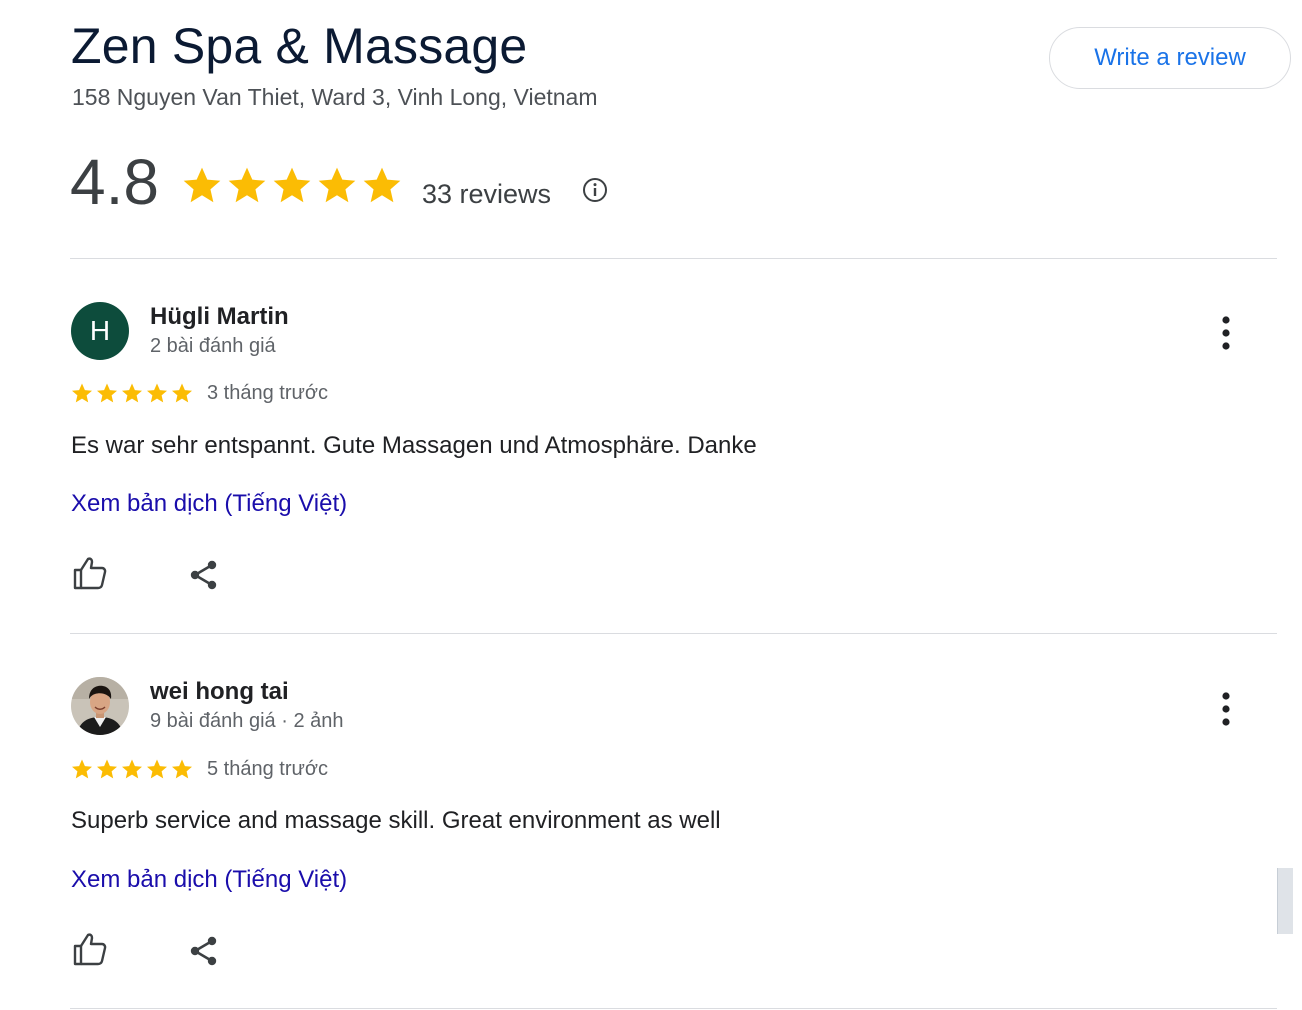 The height and width of the screenshot is (1010, 1302). I want to click on reviewer-name: Hügli Martin, so click(219, 317).